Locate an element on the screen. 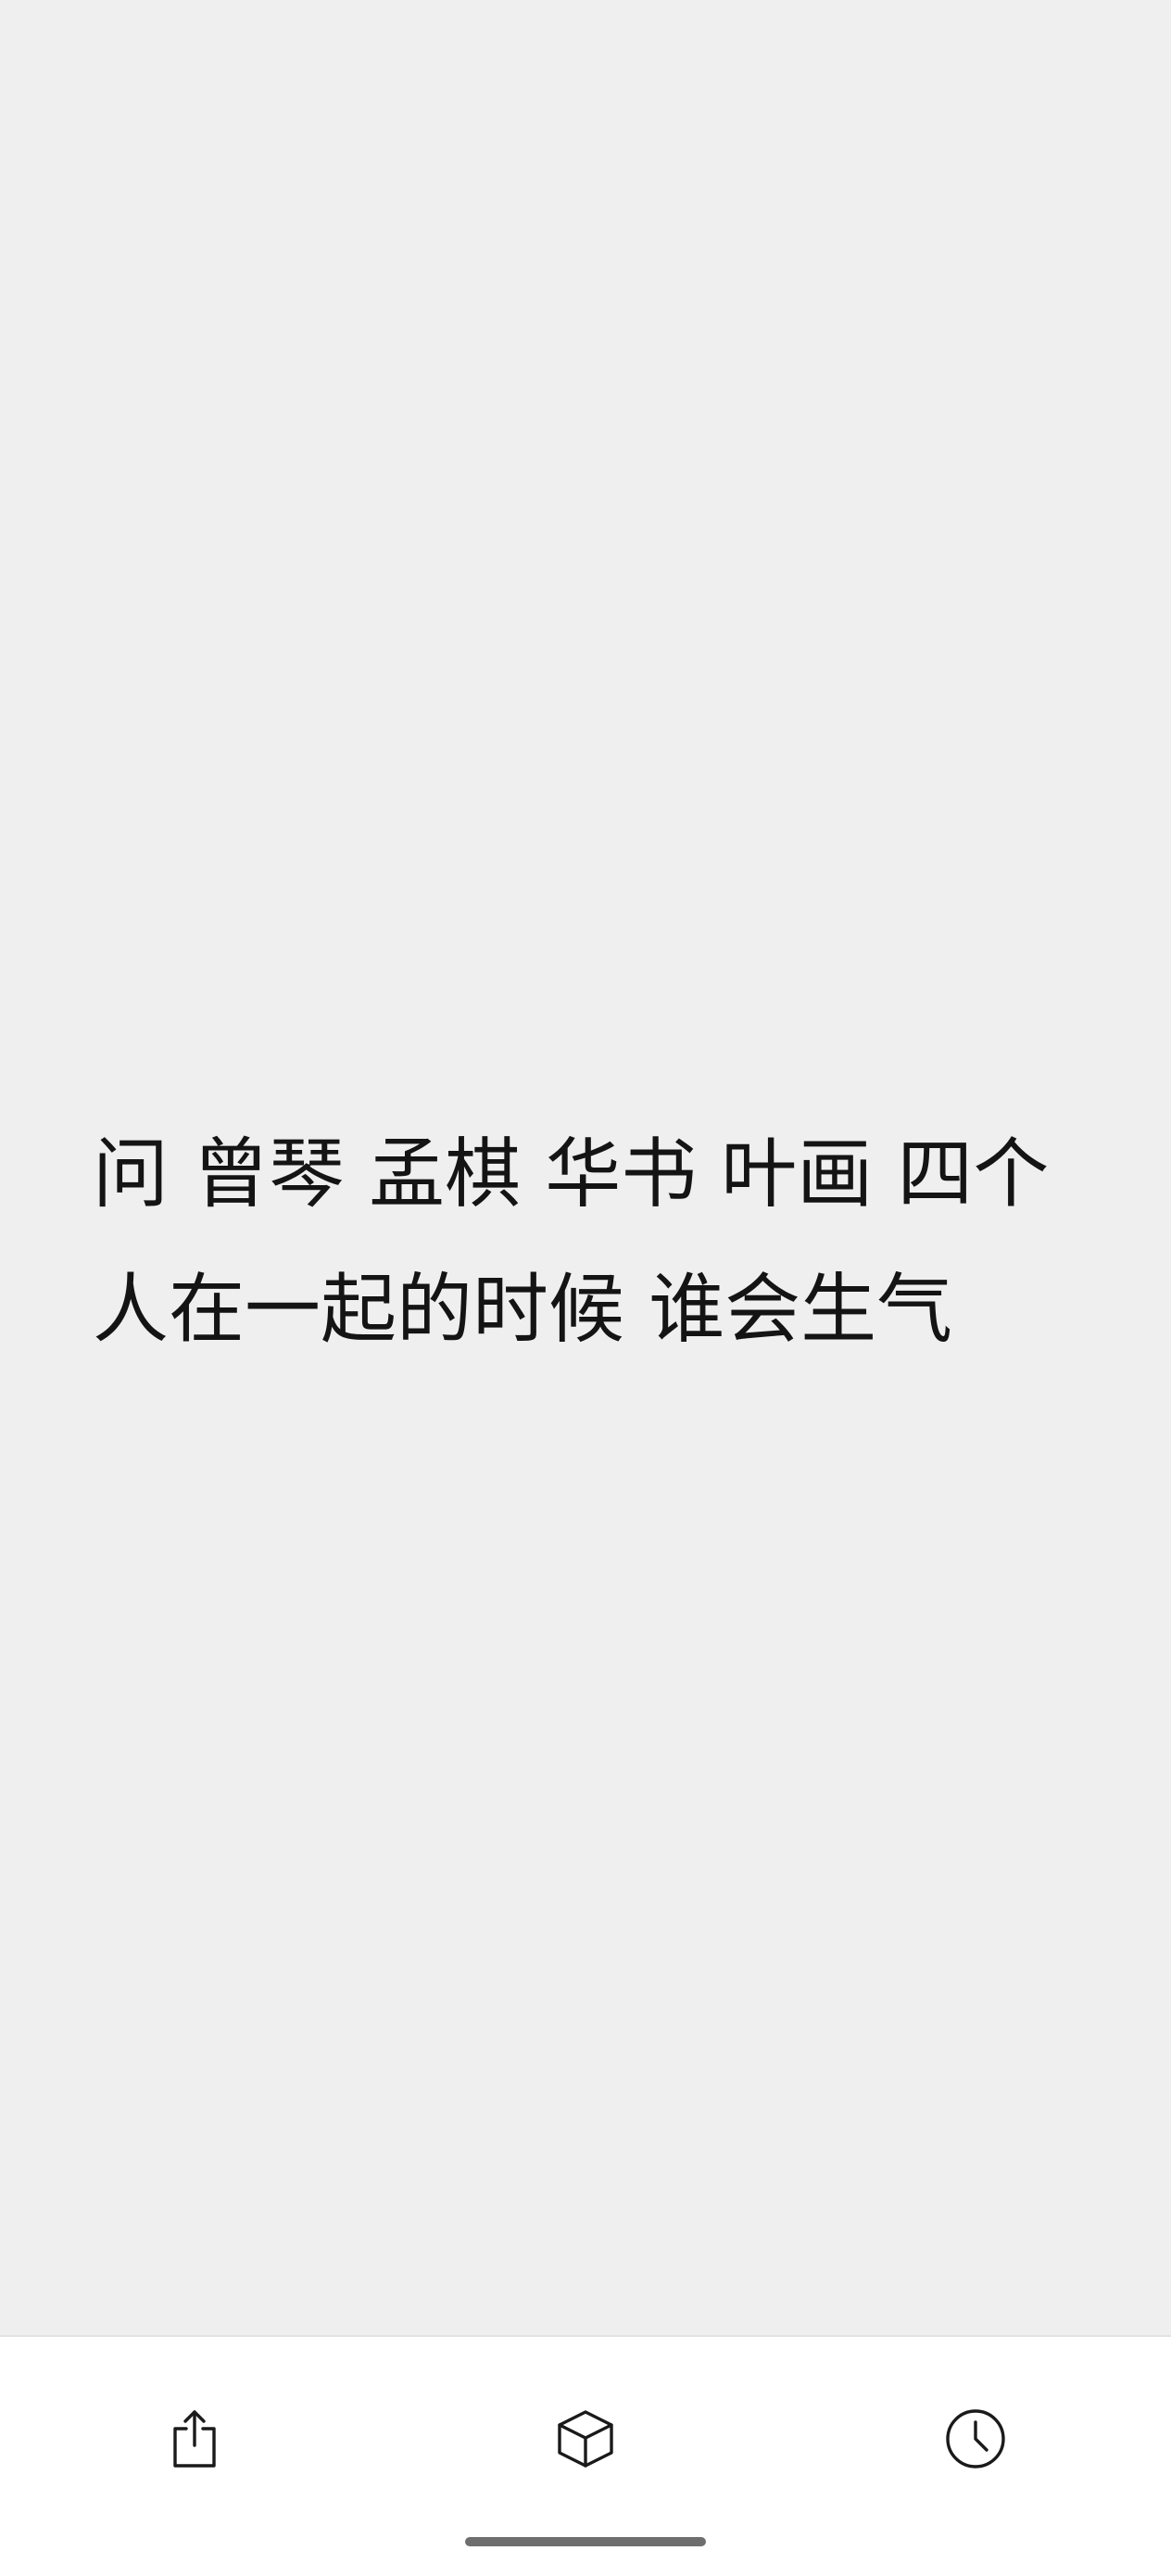  bottom-toolbar is located at coordinates (585, 2455).